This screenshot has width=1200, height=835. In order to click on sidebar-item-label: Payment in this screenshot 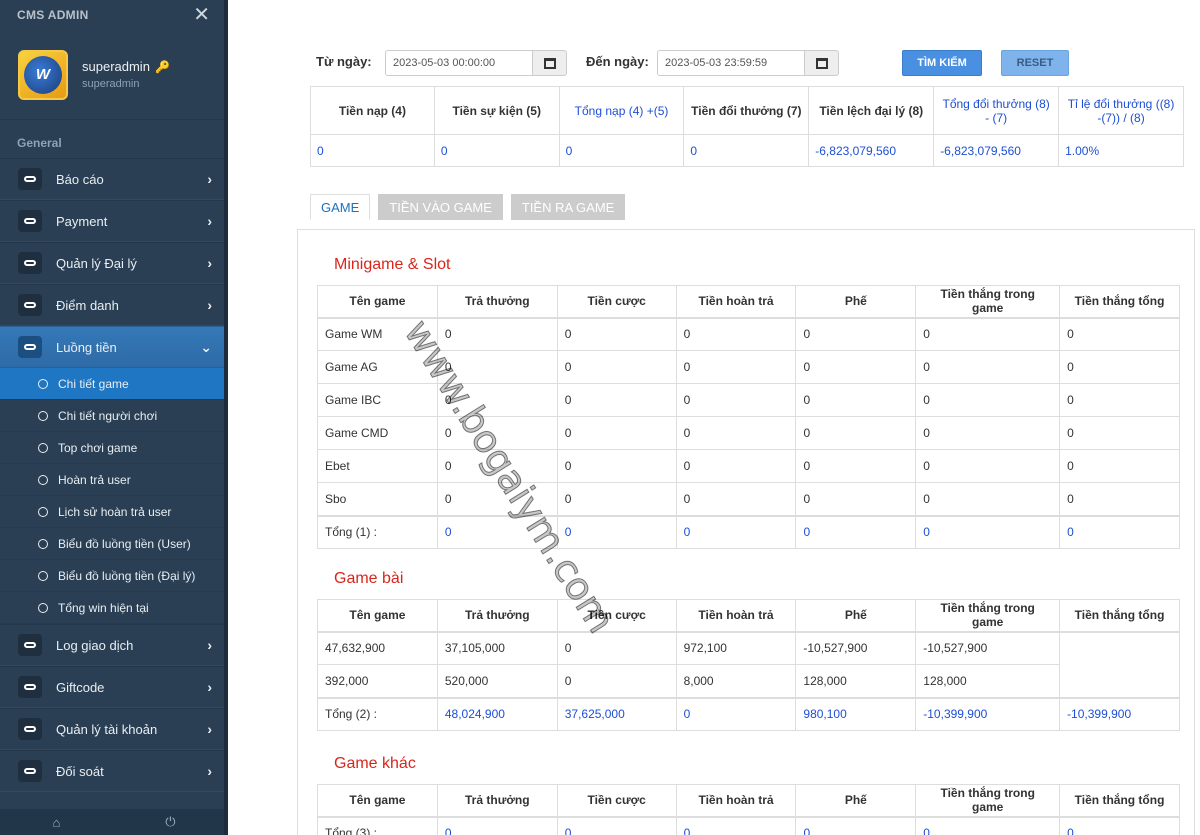, I will do `click(82, 221)`.